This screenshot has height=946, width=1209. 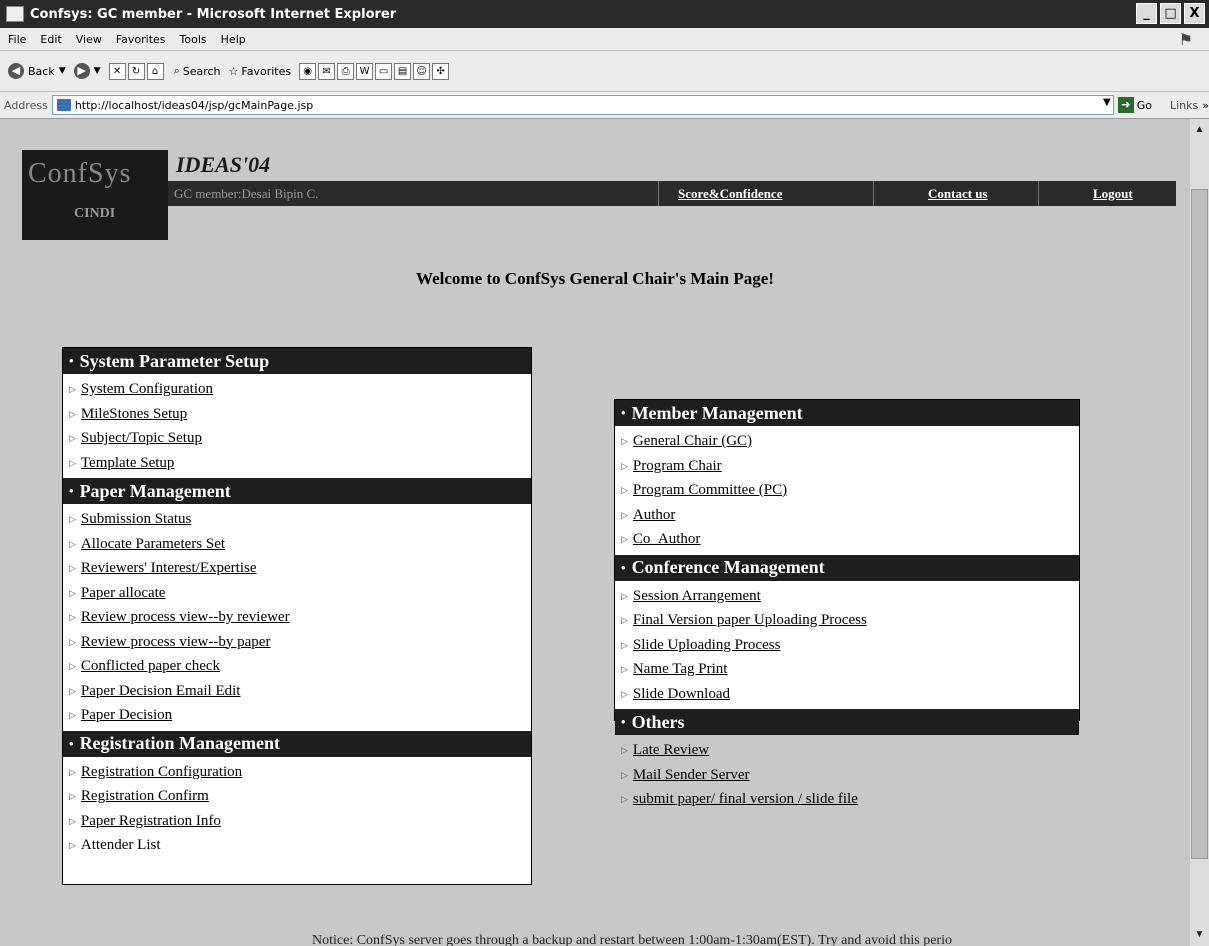 What do you see at coordinates (654, 515) in the screenshot?
I see `author-link: Author` at bounding box center [654, 515].